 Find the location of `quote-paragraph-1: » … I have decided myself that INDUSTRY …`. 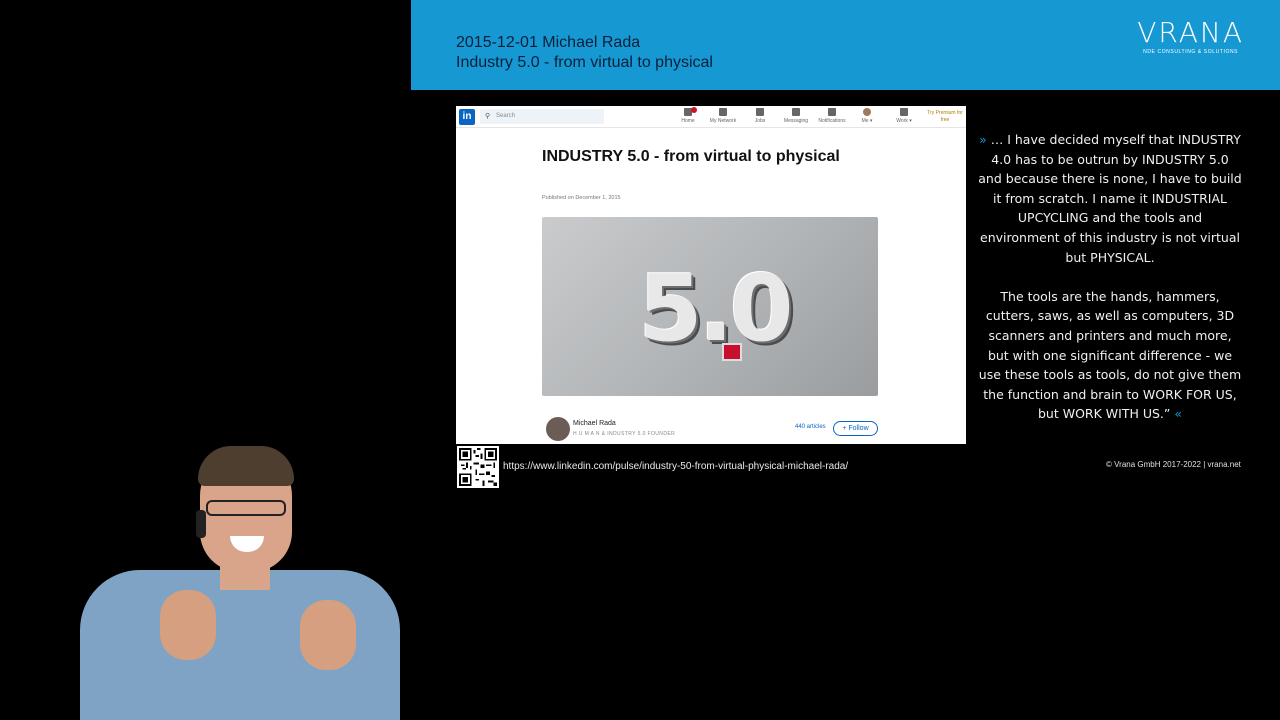

quote-paragraph-1: » … I have decided myself that INDUSTRY … is located at coordinates (1110, 198).